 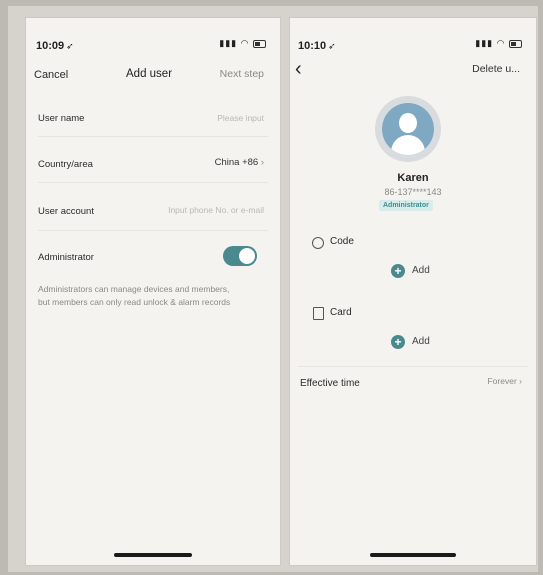 What do you see at coordinates (149, 74) in the screenshot?
I see `page-title: Add user` at bounding box center [149, 74].